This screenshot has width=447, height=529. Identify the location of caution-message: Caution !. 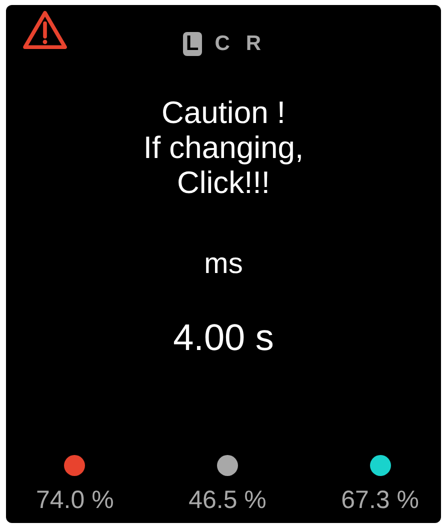
(223, 112).